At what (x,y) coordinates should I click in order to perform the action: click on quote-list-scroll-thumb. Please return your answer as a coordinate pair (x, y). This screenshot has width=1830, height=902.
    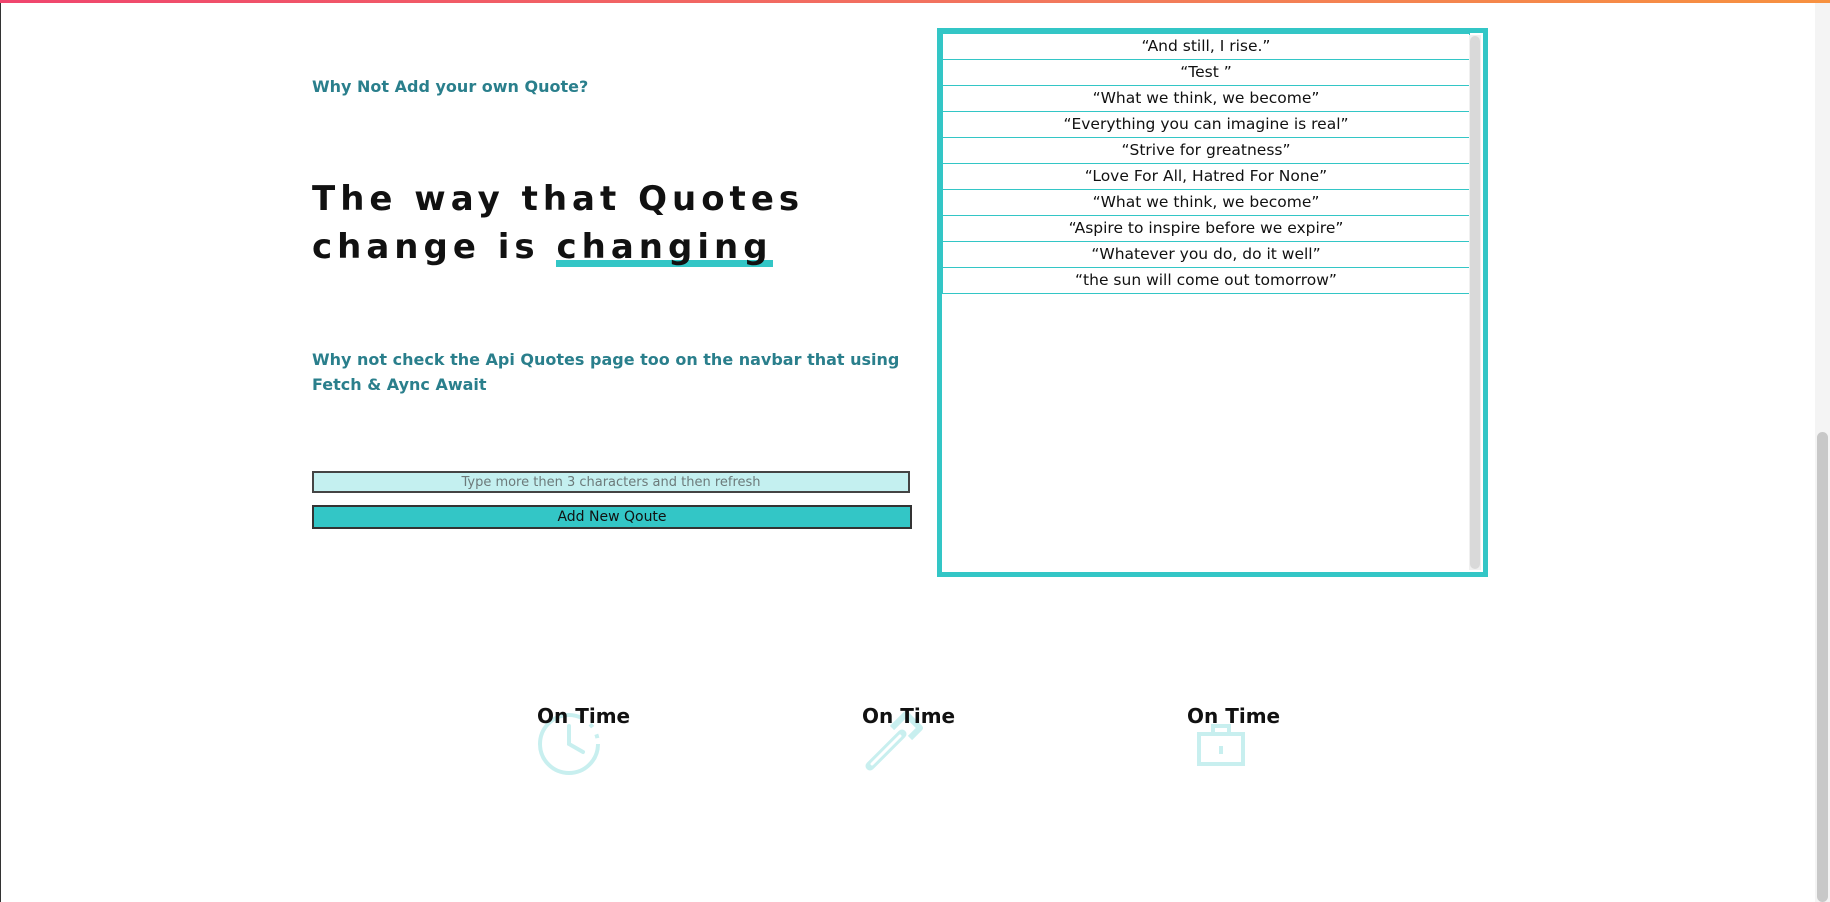
    Looking at the image, I should click on (1475, 302).